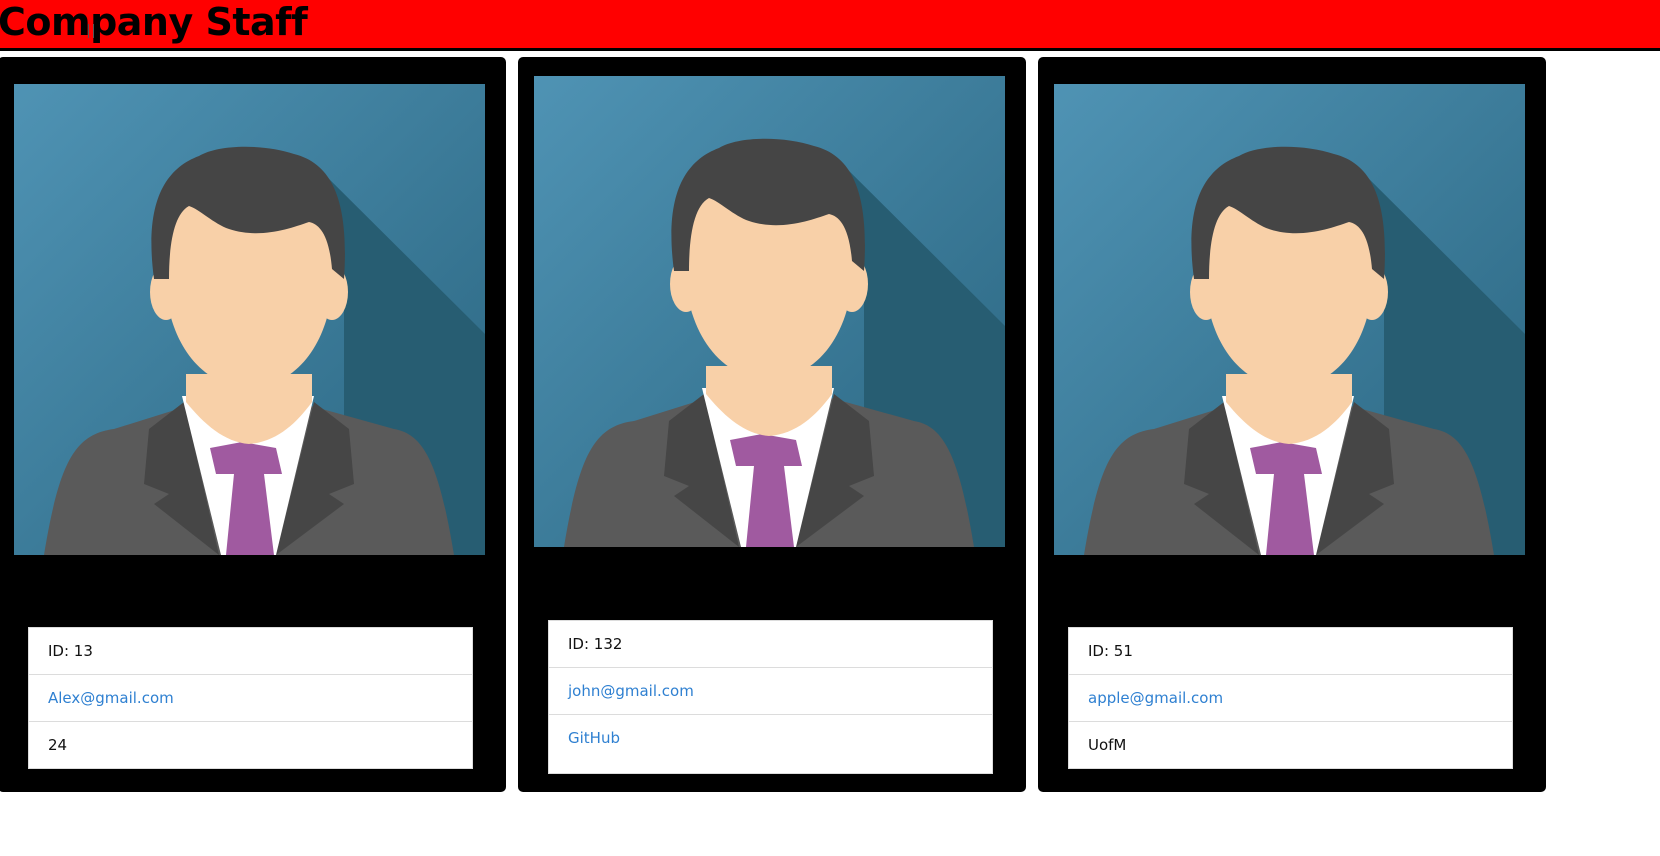 This screenshot has width=1660, height=856. What do you see at coordinates (770, 738) in the screenshot?
I see `github-link: GitHub` at bounding box center [770, 738].